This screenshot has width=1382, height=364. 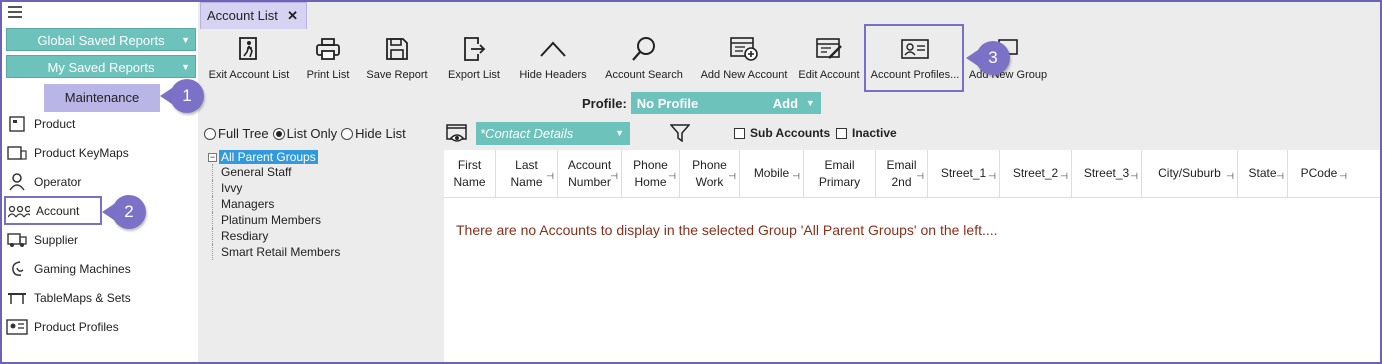 What do you see at coordinates (397, 59) in the screenshot?
I see `save-report-button: Save Report` at bounding box center [397, 59].